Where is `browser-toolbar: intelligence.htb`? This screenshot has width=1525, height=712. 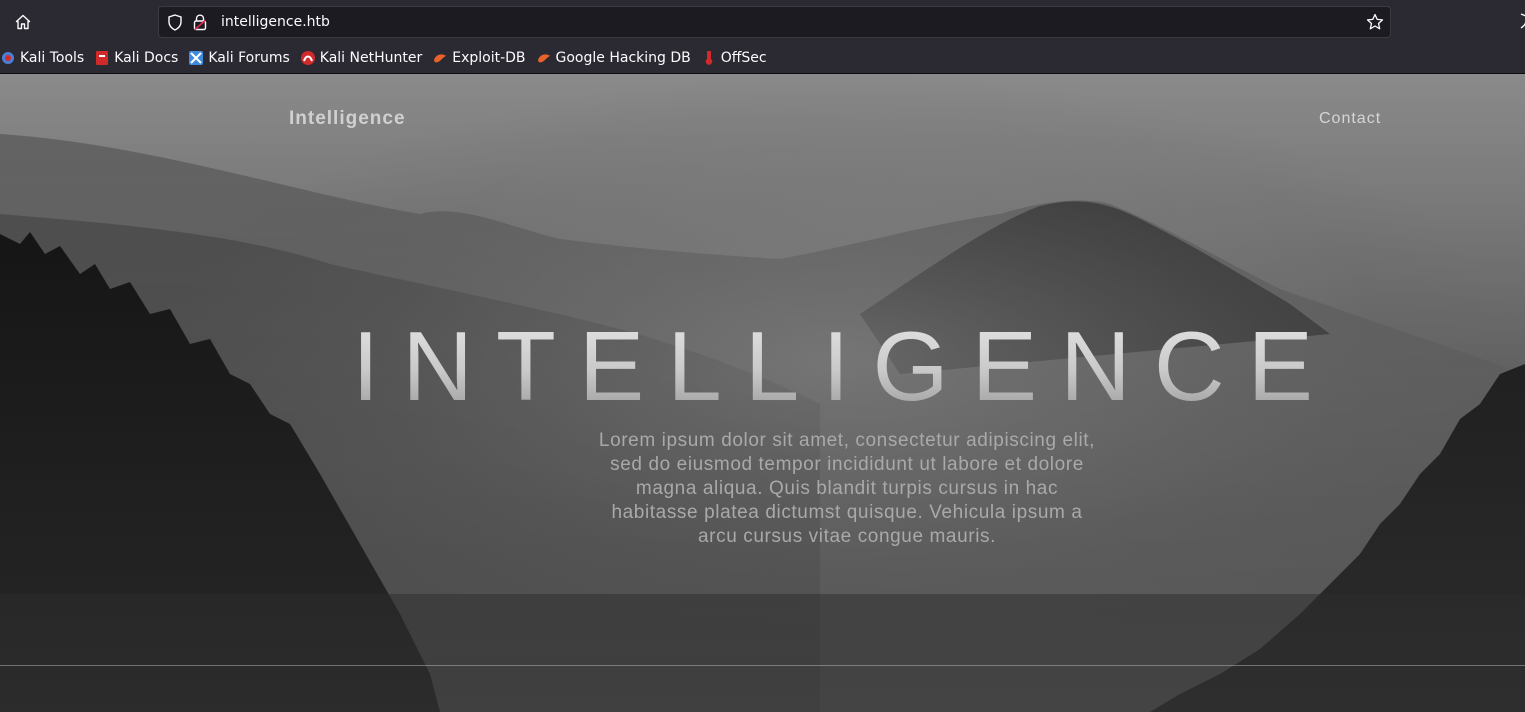
browser-toolbar: intelligence.htb is located at coordinates (762, 21).